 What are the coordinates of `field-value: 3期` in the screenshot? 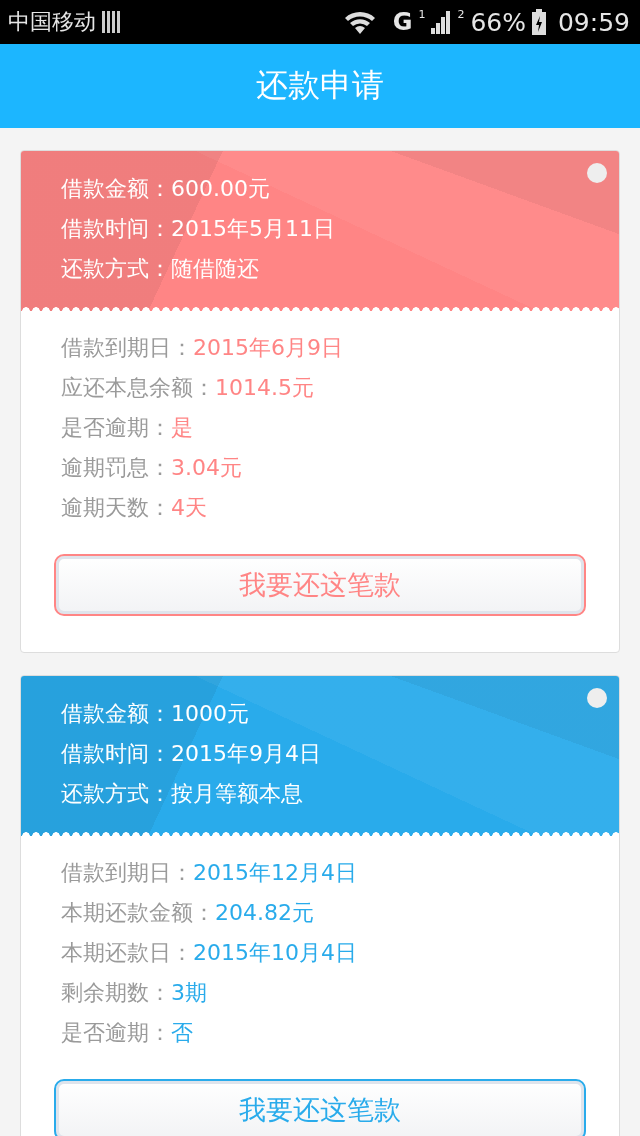 It's located at (189, 992).